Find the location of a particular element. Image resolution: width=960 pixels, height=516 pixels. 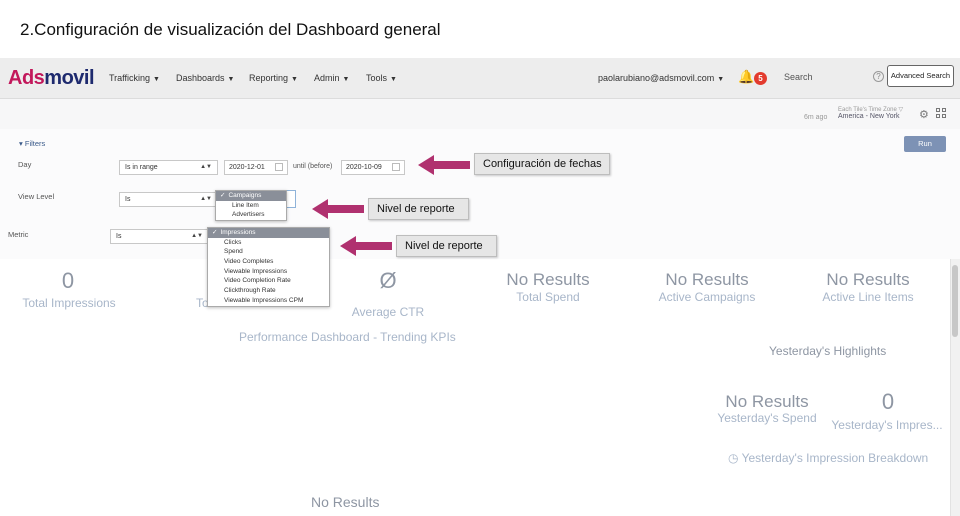

notification-badge: 5 is located at coordinates (760, 78).